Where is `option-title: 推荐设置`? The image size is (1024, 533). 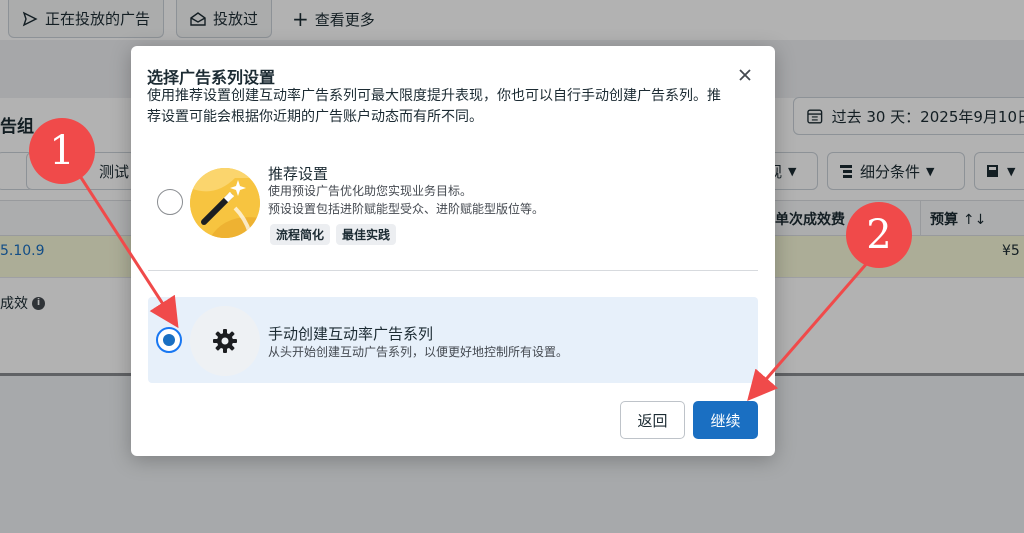
option-title: 推荐设置 is located at coordinates (298, 174).